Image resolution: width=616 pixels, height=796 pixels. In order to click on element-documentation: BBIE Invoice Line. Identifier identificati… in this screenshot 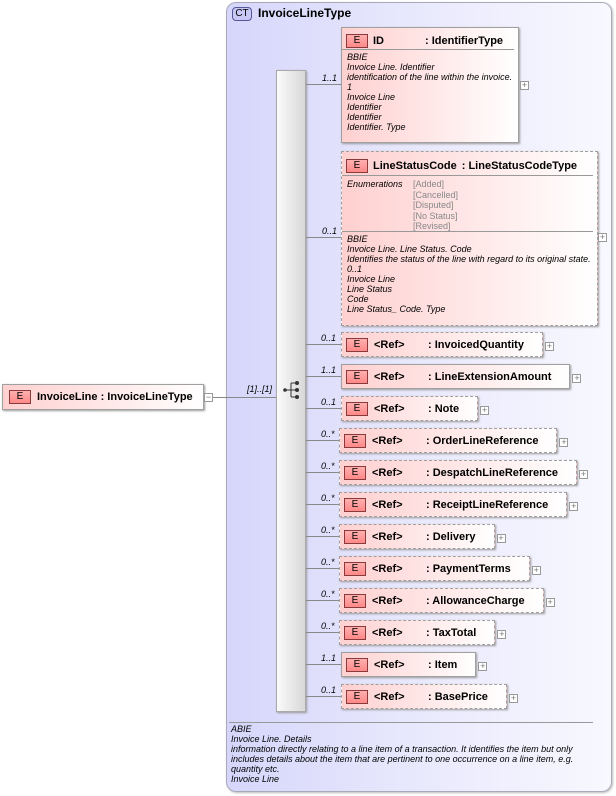, I will do `click(430, 92)`.